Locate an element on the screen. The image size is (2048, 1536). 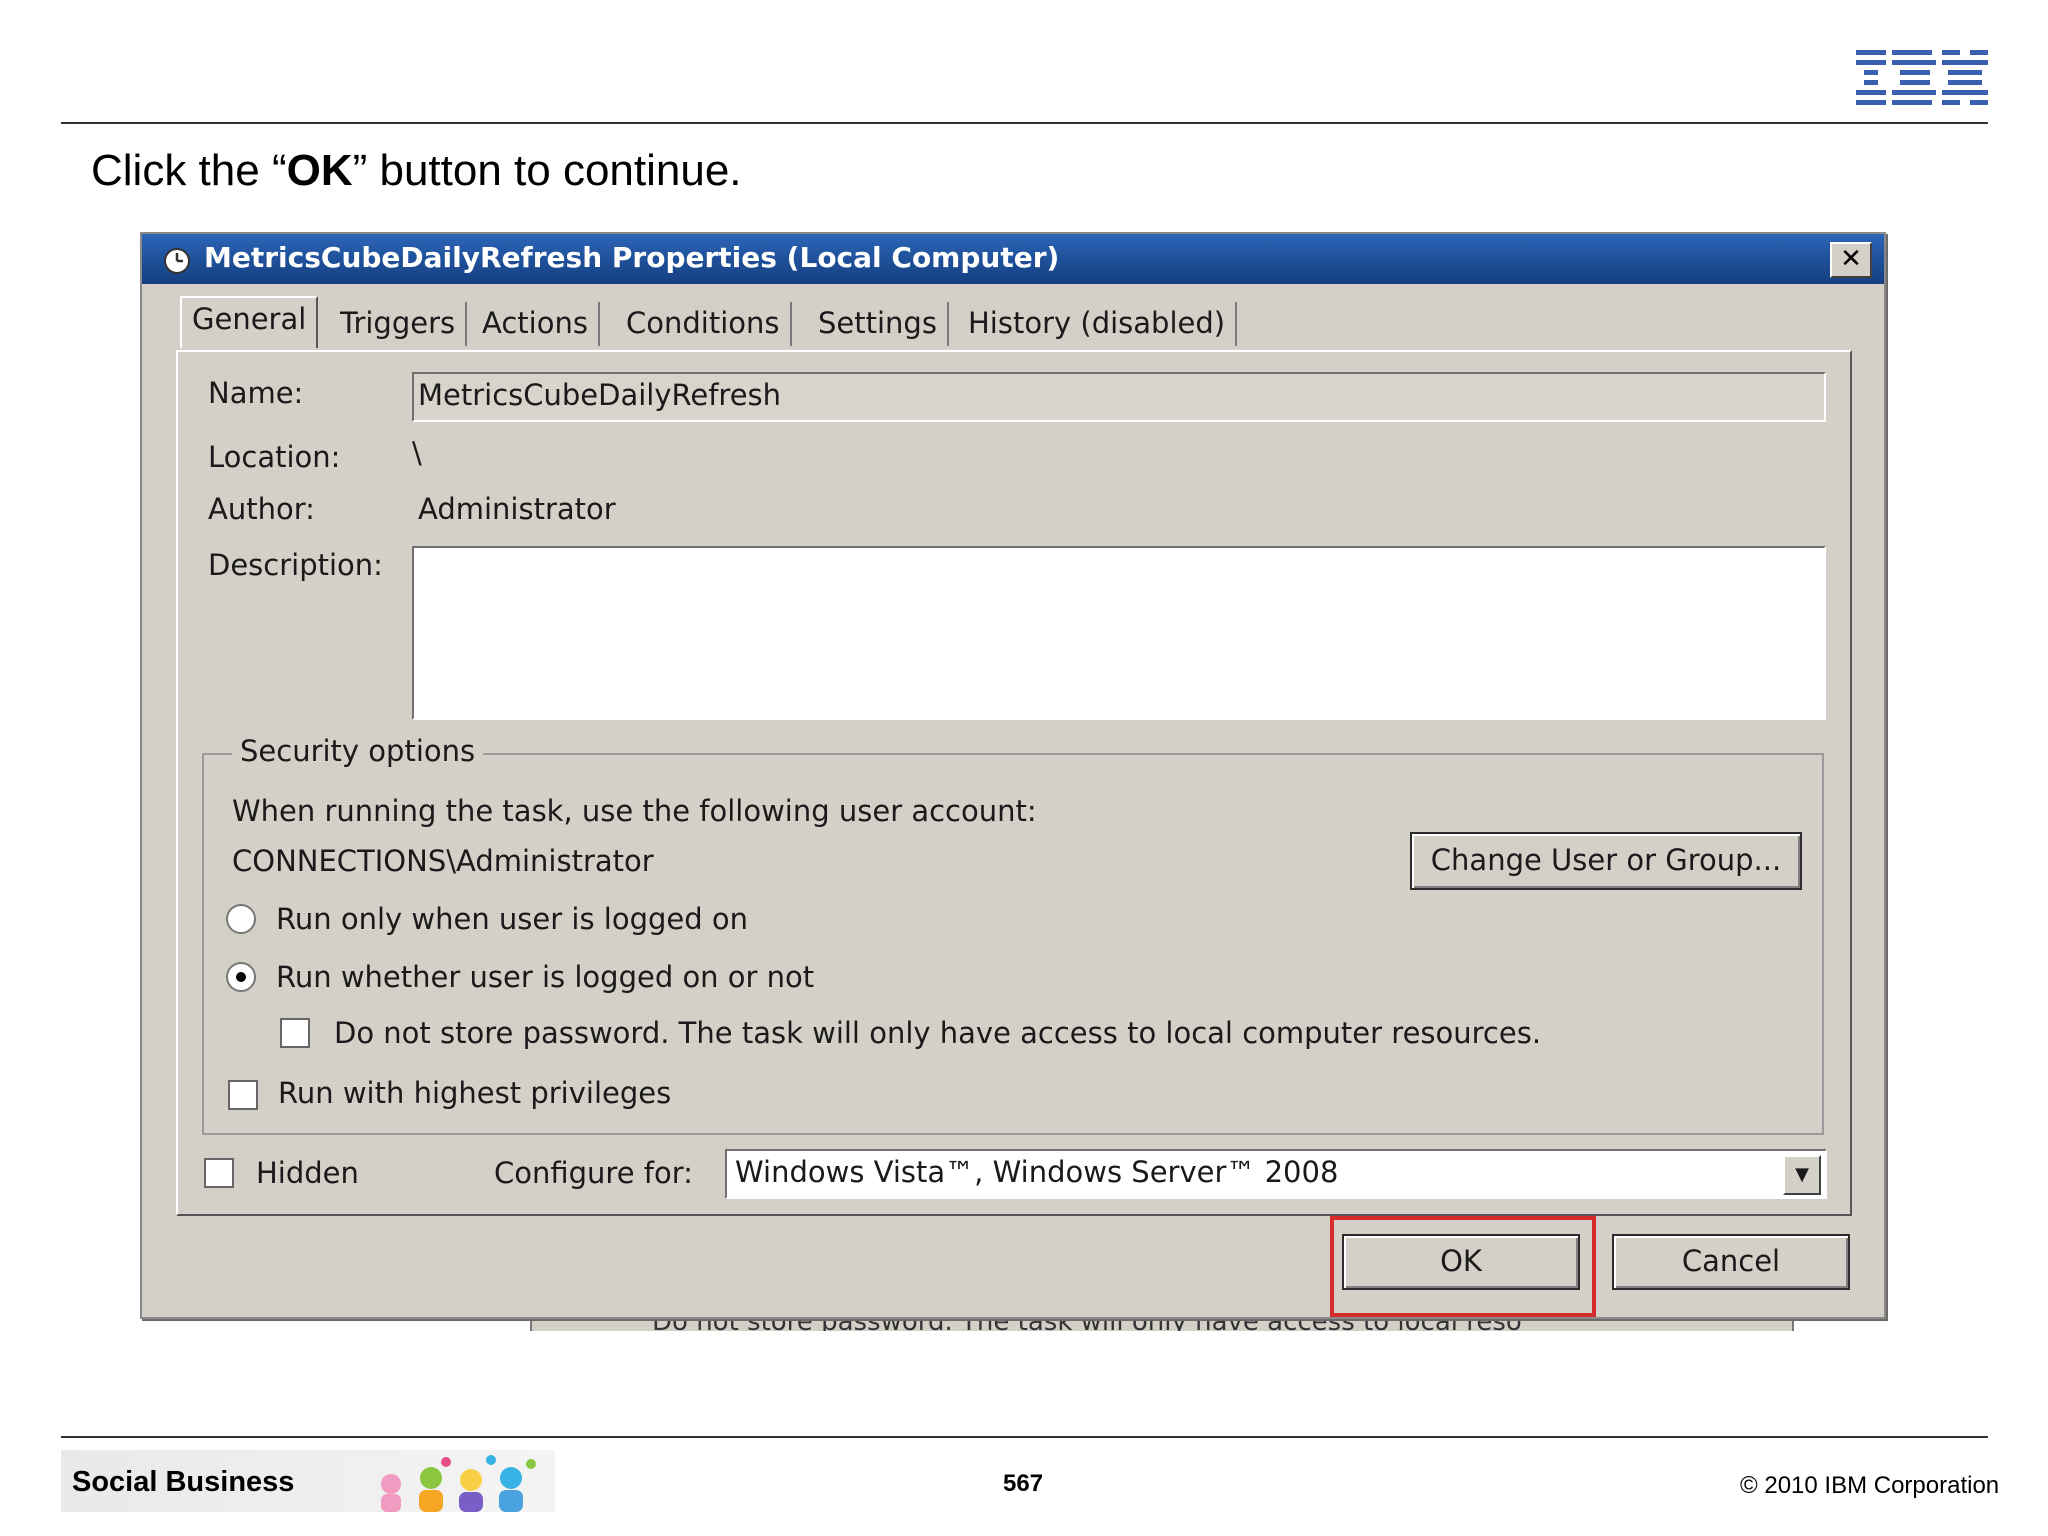
name-label: Name: is located at coordinates (256, 393).